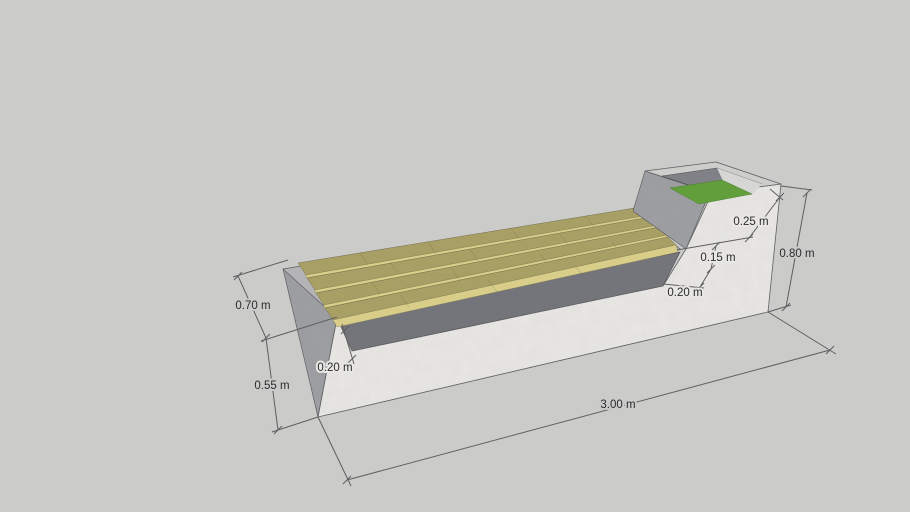 This screenshot has height=512, width=910. Describe the element at coordinates (717, 258) in the screenshot. I see `dimension-label-0-15: 0.15 m` at that location.